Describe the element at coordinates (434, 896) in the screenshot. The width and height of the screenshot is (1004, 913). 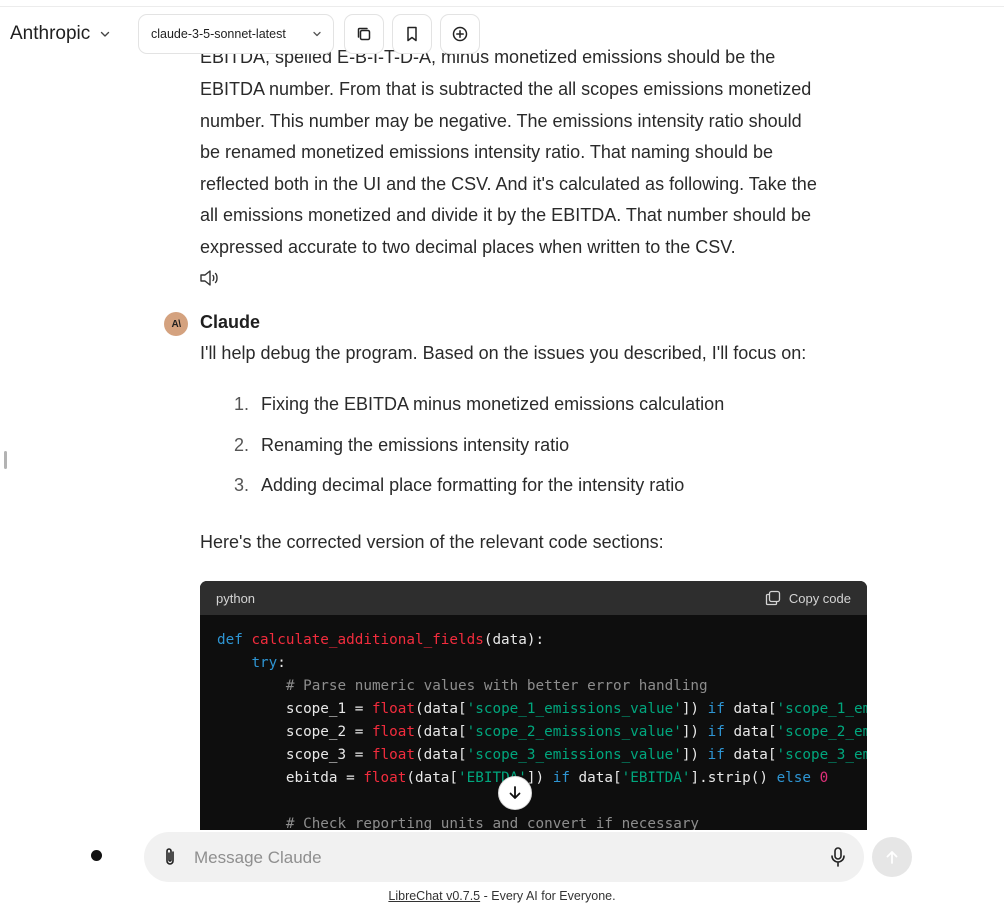
I see `librechat-link: LibreChat v0.7.5` at that location.